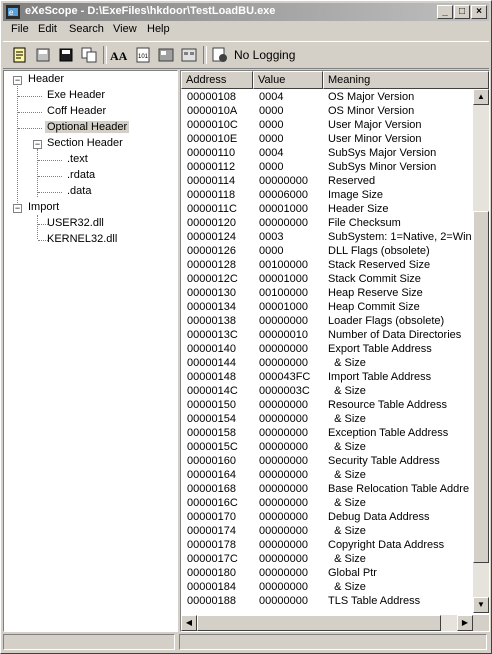 This screenshot has height=654, width=492. I want to click on table-row: 00000130 00100000 Heap Reserve Size, so click(326, 293).